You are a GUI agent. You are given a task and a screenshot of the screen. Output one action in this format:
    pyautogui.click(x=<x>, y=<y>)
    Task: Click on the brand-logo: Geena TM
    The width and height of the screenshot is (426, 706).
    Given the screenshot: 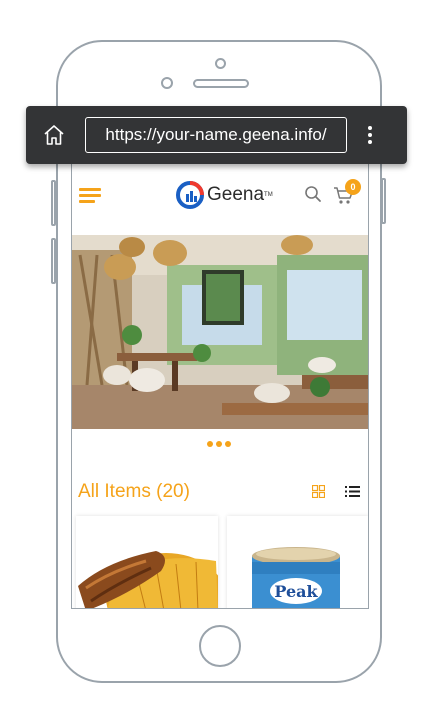 What is the action you would take?
    pyautogui.click(x=224, y=195)
    